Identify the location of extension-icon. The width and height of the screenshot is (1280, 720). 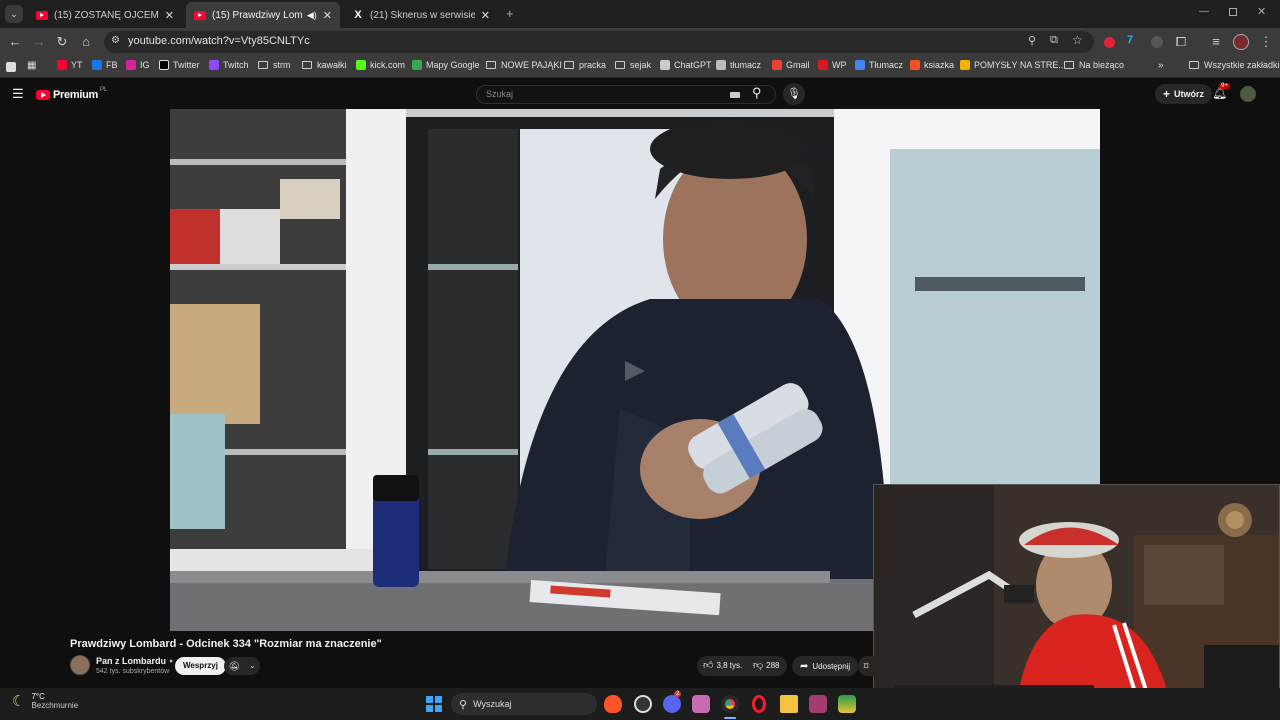
(1157, 42).